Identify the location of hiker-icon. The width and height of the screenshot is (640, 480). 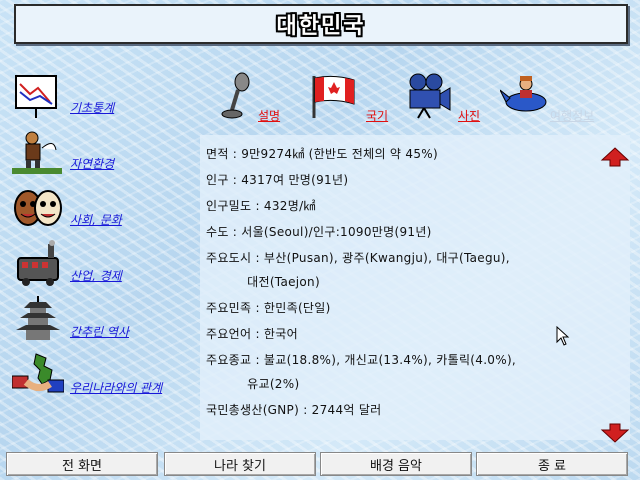
(37, 152).